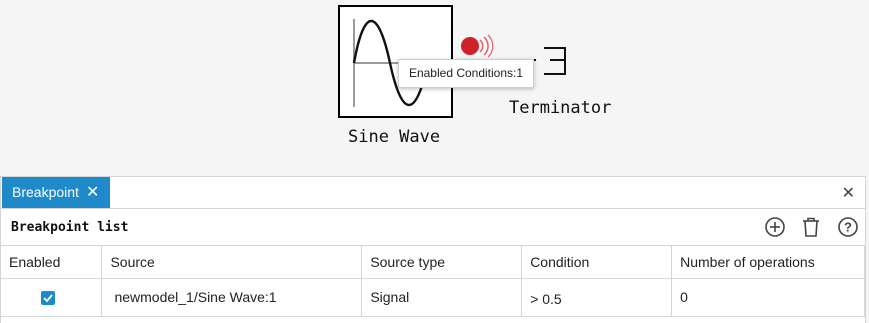  I want to click on source-cell: newmodel_1/Sine Wave:1, so click(232, 297).